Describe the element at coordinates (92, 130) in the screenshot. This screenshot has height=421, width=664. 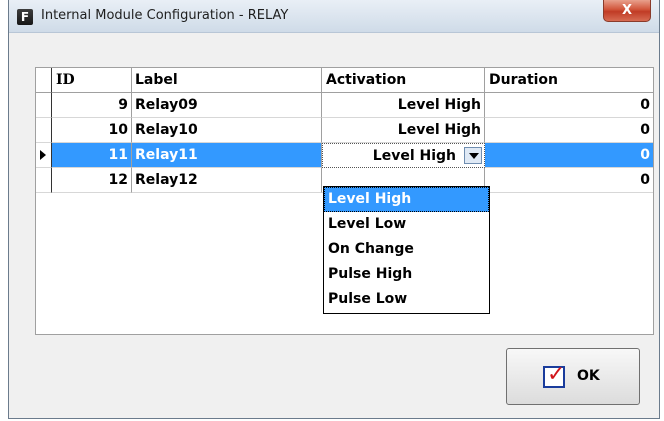
I see `cell-id: 10` at that location.